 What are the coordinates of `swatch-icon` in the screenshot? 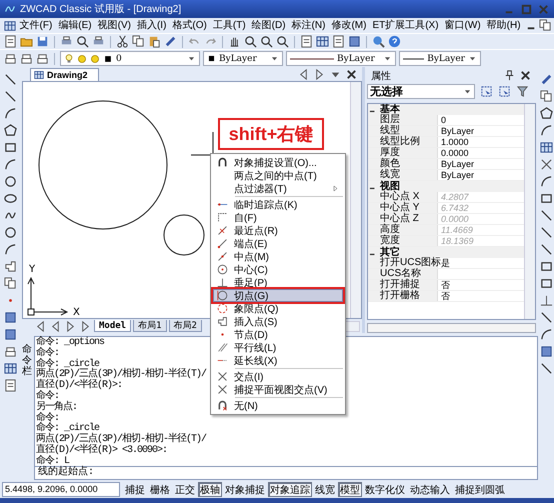 It's located at (108, 59).